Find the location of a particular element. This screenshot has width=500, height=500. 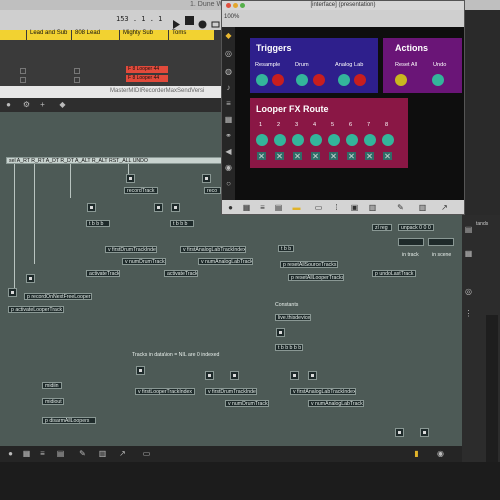

undo-last-object: p undoLastTrack is located at coordinates (394, 273).